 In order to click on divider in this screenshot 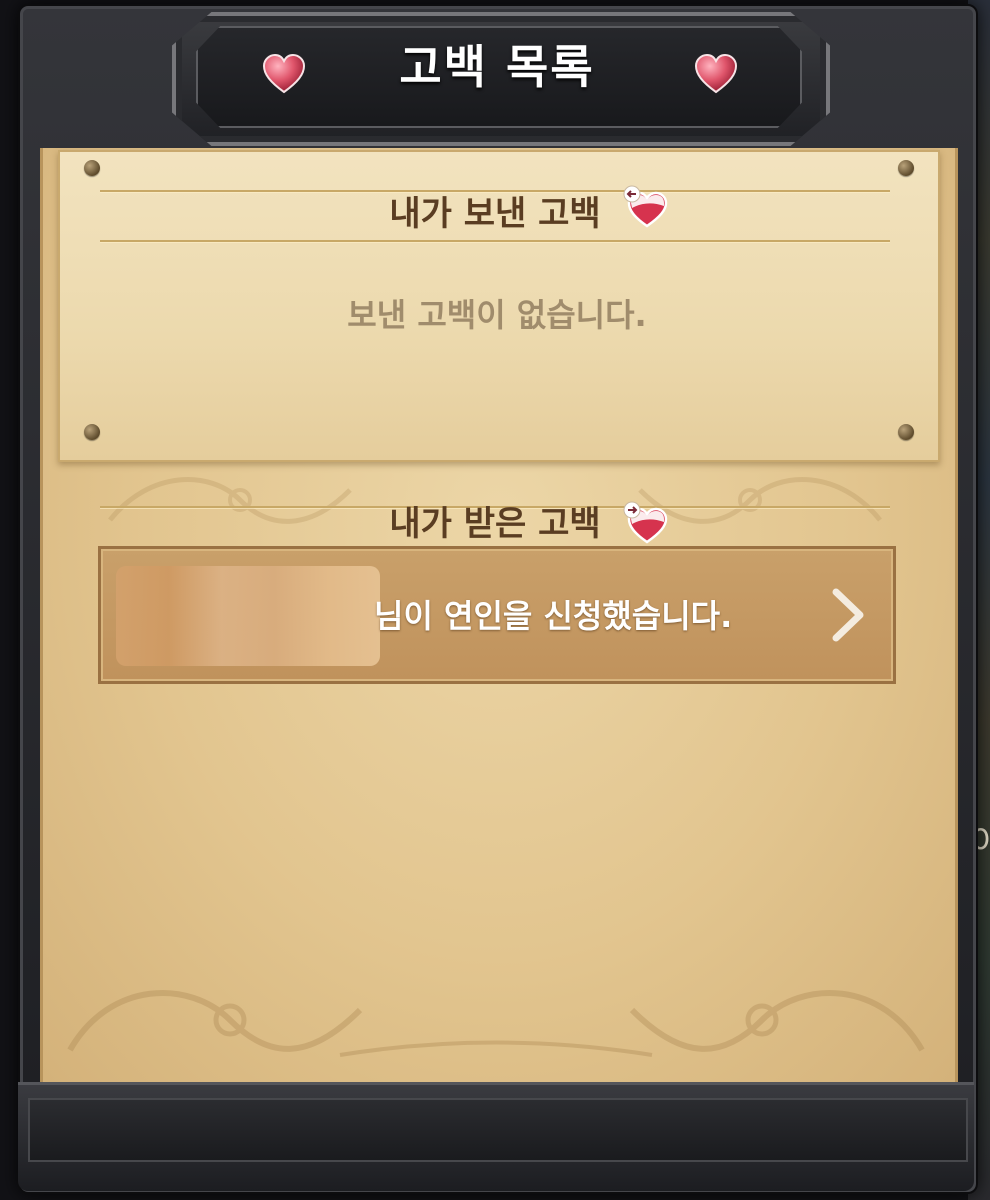, I will do `click(495, 241)`.